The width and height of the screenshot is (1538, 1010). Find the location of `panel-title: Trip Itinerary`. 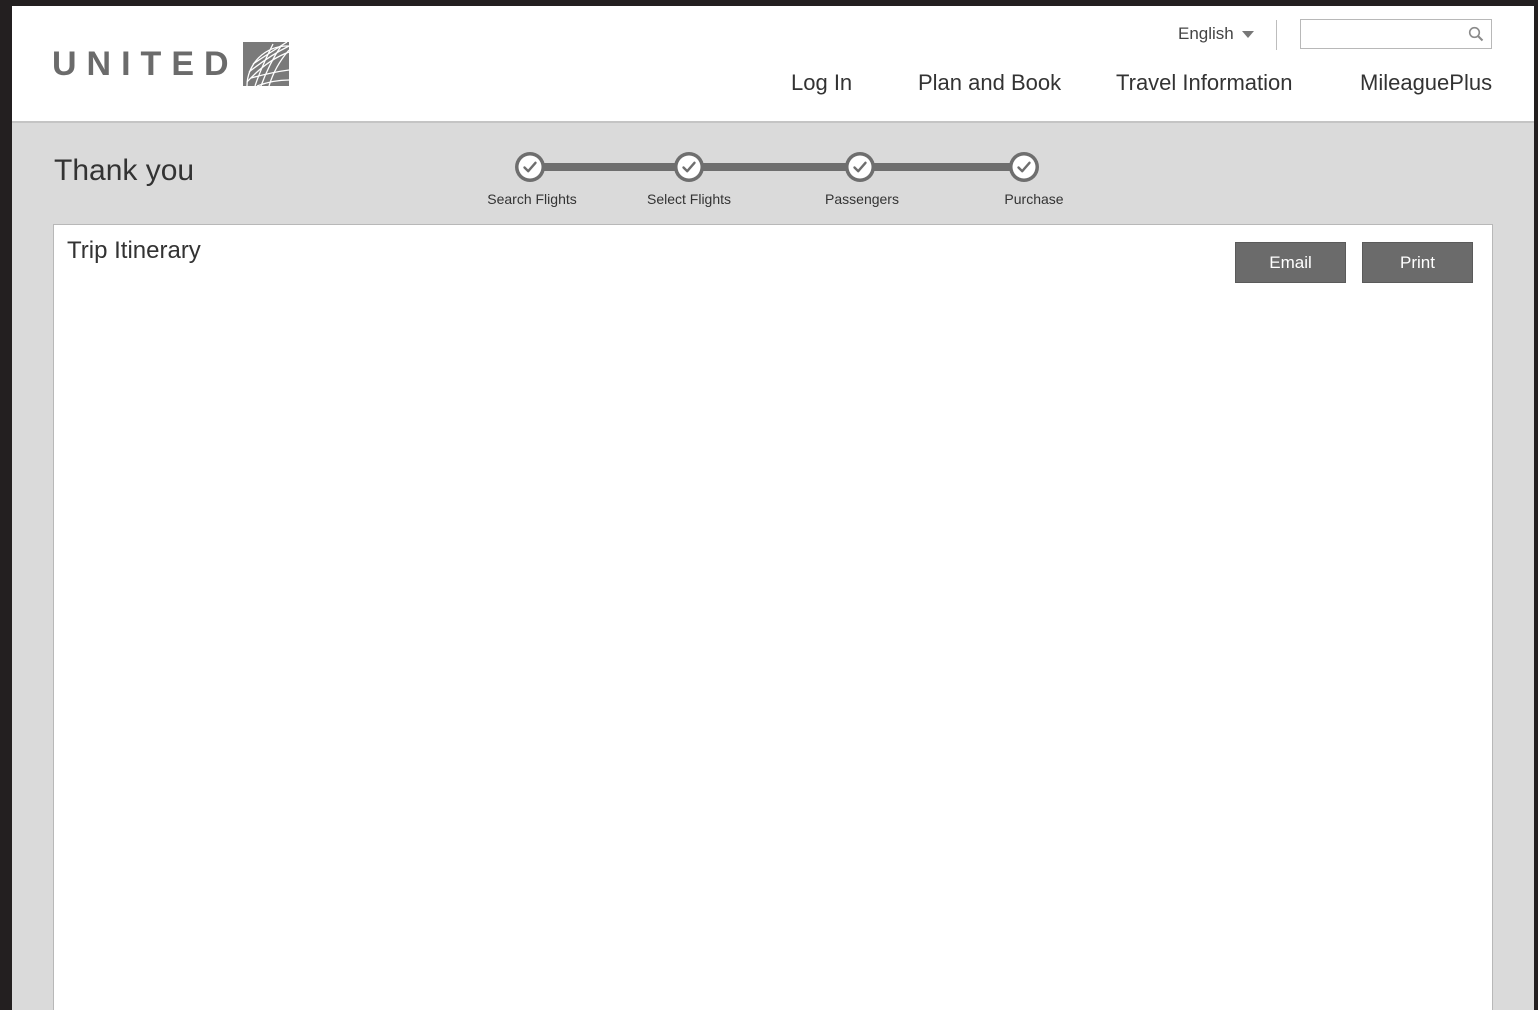

panel-title: Trip Itinerary is located at coordinates (134, 250).